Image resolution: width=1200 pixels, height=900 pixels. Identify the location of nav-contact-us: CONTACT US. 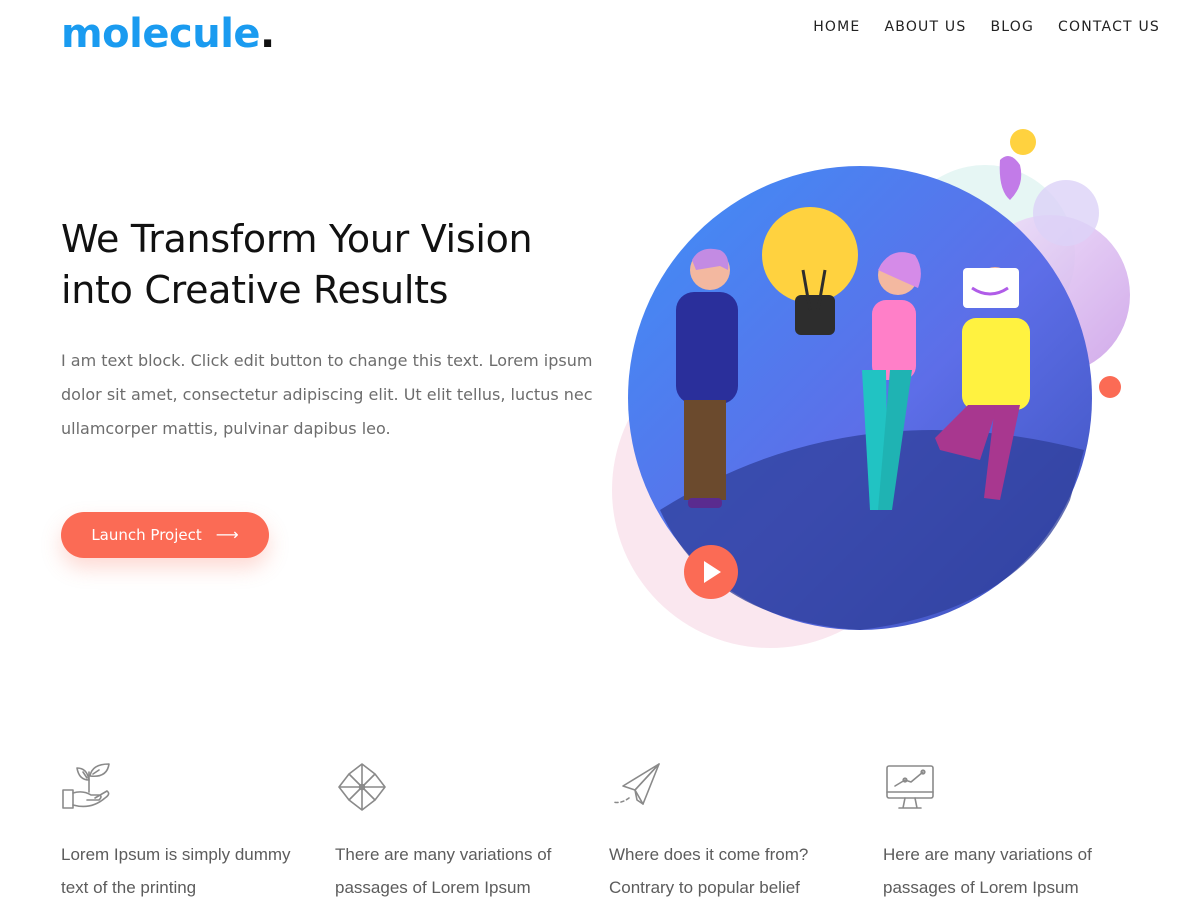
(1109, 27).